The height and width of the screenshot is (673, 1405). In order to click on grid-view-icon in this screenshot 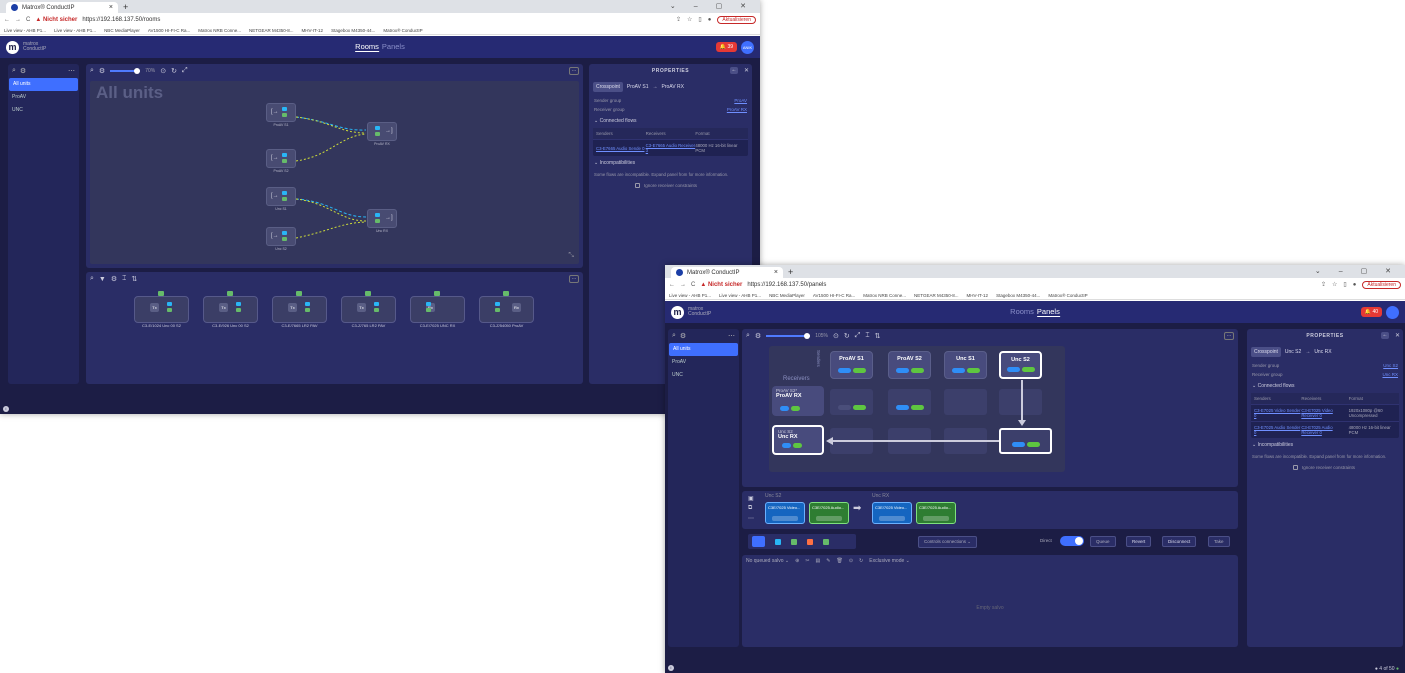, I will do `click(758, 541)`.